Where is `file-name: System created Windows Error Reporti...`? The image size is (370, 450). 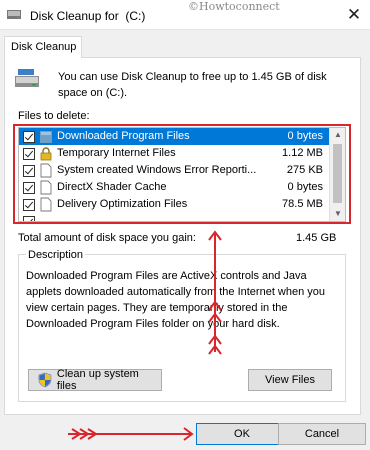 file-name: System created Windows Error Reporti... is located at coordinates (157, 170).